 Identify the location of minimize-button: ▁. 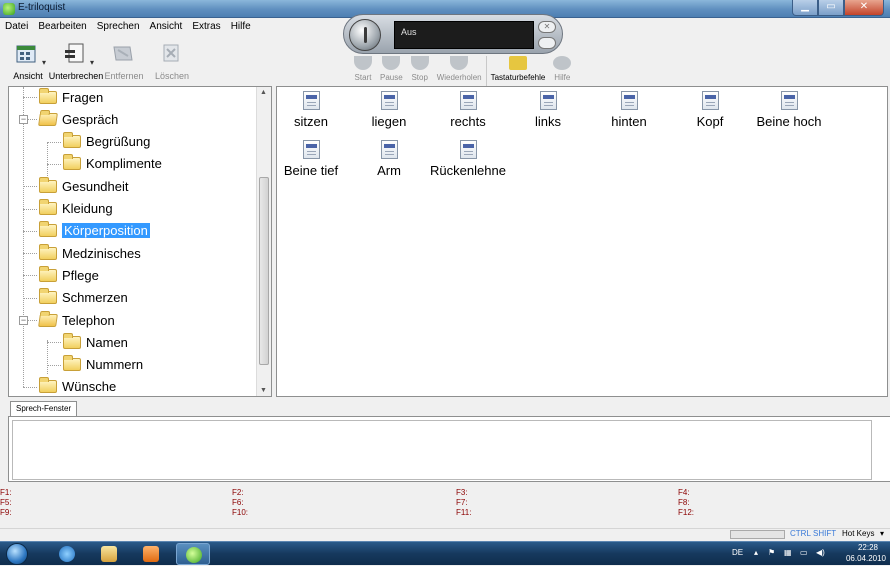
(805, 8).